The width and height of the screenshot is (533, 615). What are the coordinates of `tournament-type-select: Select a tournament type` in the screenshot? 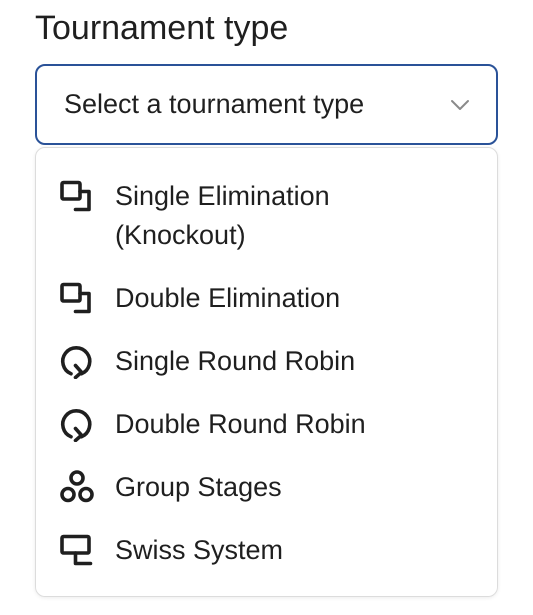 It's located at (266, 104).